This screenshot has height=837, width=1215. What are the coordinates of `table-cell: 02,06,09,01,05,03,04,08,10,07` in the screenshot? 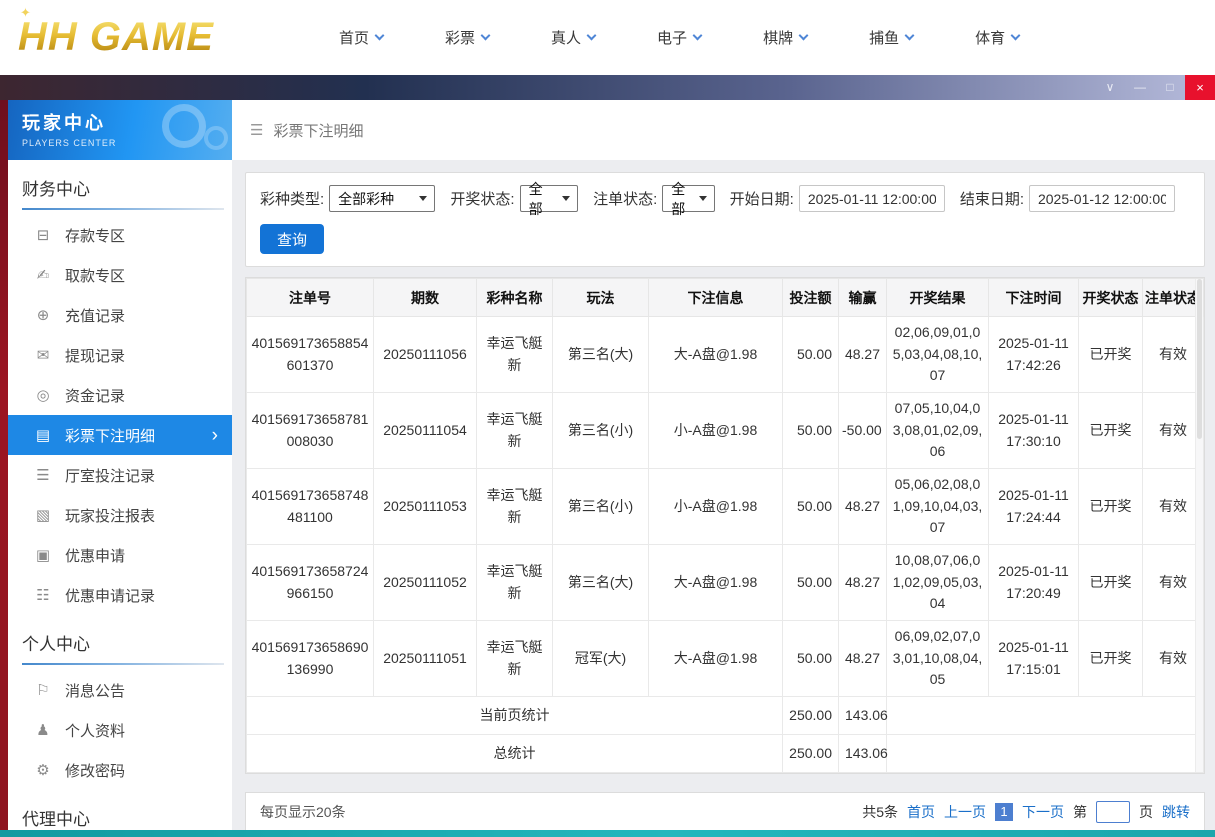 It's located at (937, 354).